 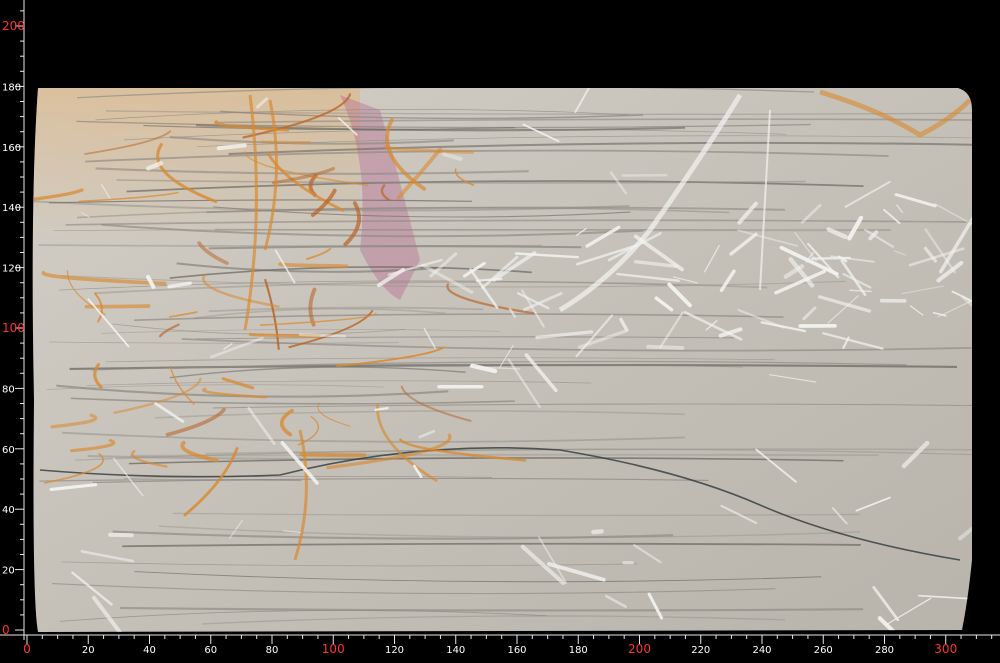 I want to click on ruler-bottom-label: 80, so click(x=272, y=650).